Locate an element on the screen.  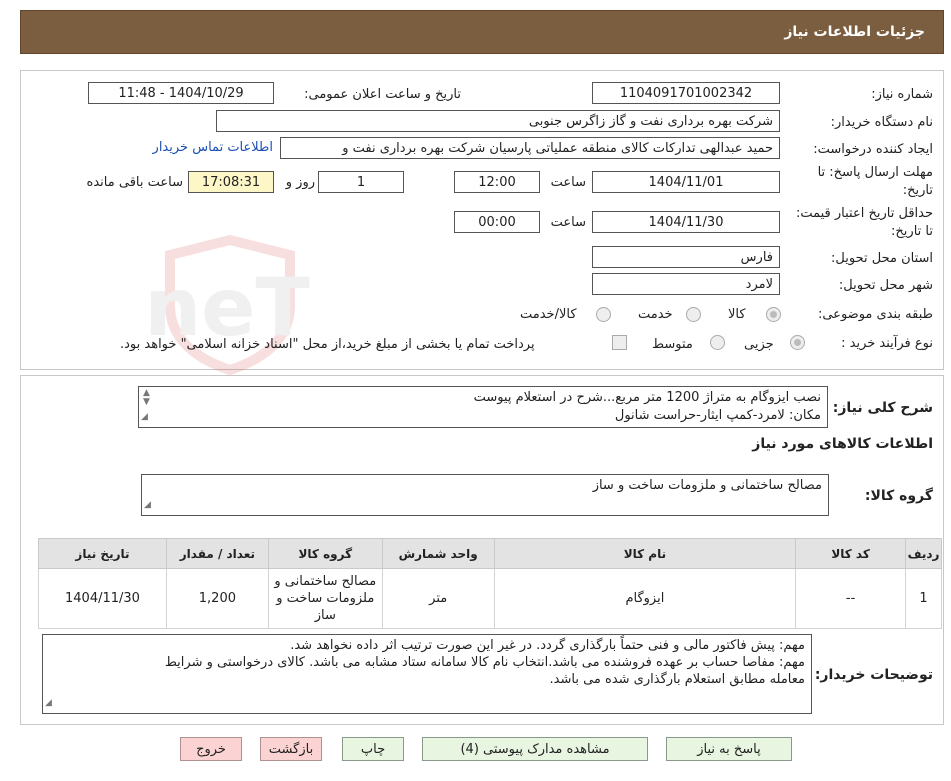
process-option-medium: متوسط is located at coordinates (672, 344).